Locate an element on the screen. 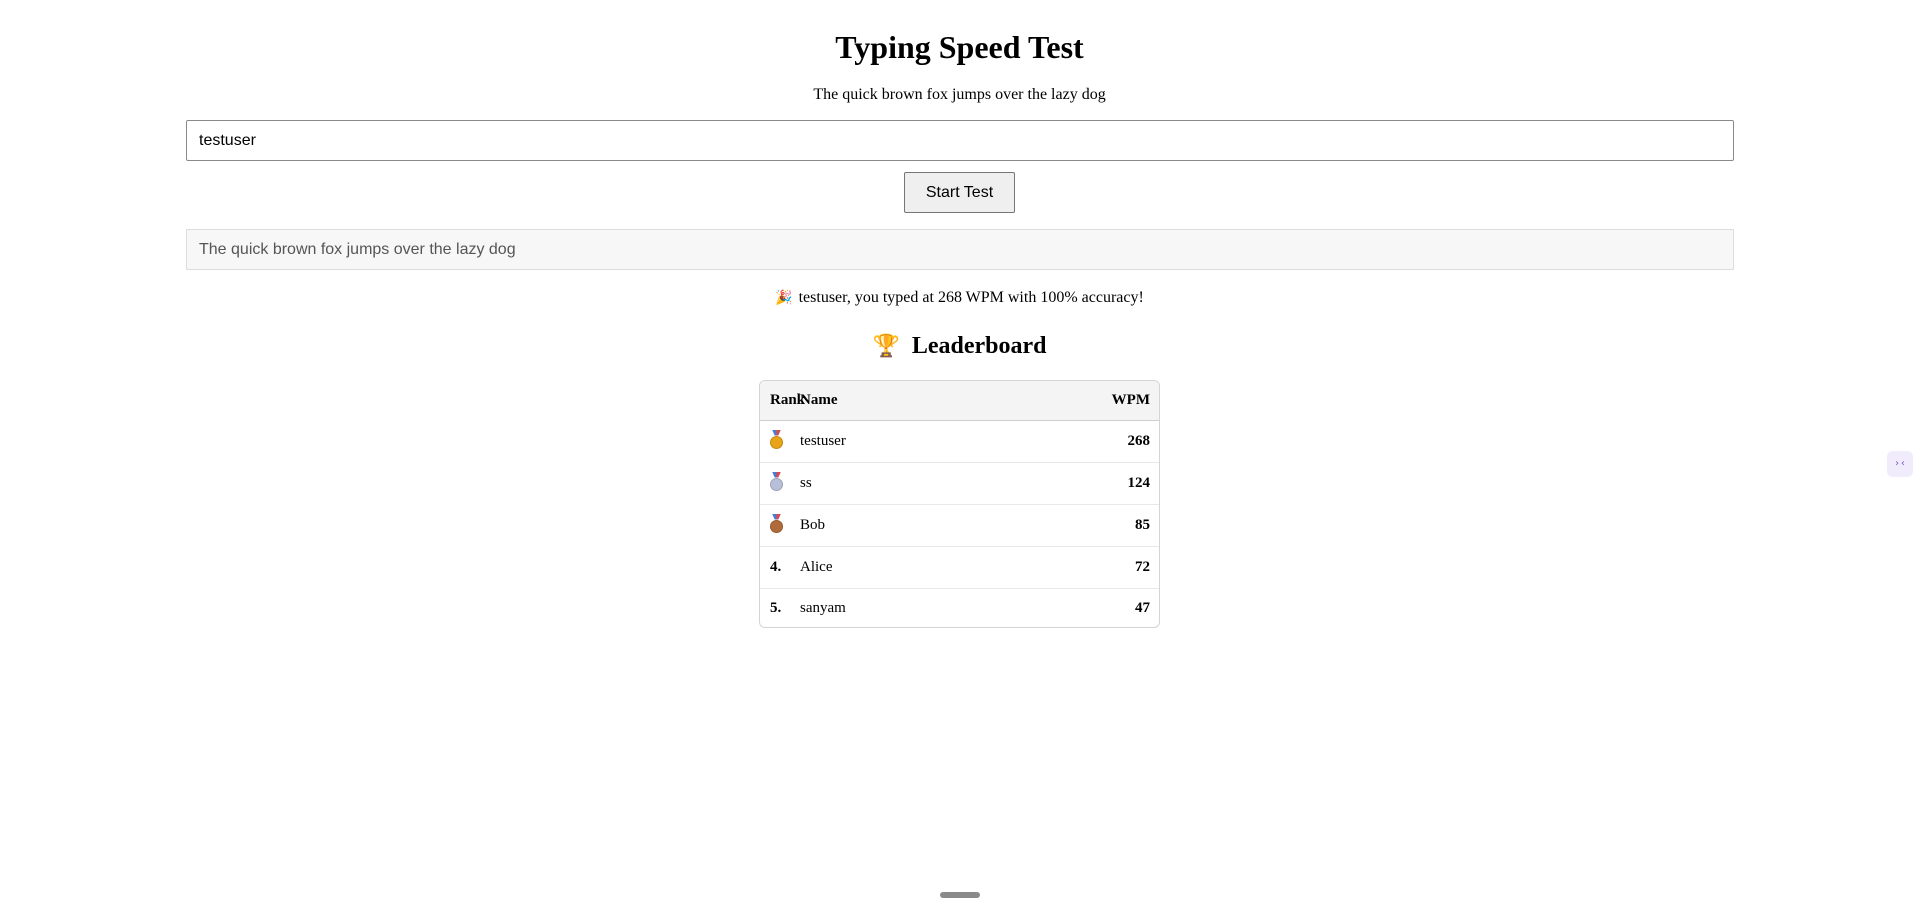  player-name: Bob is located at coordinates (813, 525).